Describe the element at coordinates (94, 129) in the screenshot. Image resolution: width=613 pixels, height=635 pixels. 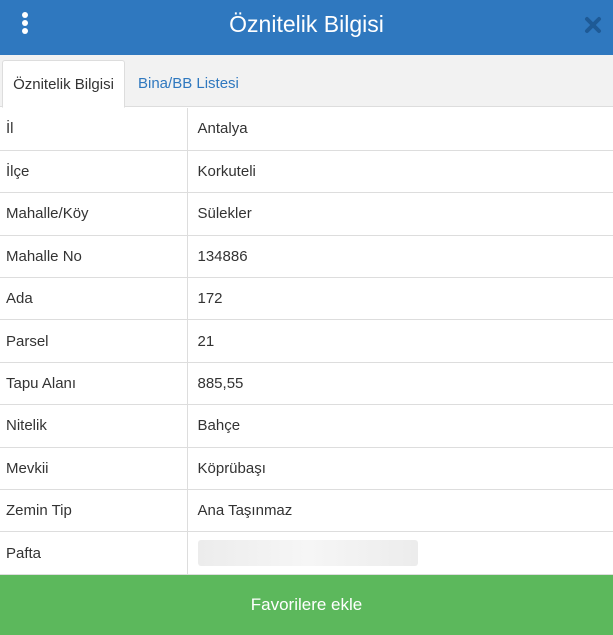
I see `attribute-key: İl` at that location.